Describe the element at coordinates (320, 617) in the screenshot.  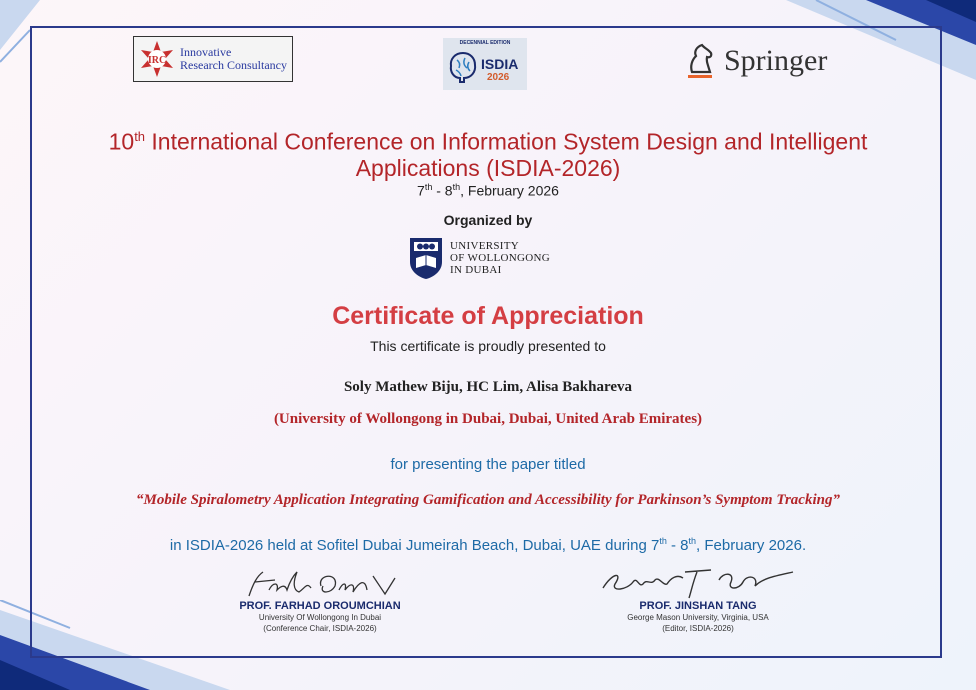
I see `chair-institution: University Of Wollongong In Dubai` at that location.